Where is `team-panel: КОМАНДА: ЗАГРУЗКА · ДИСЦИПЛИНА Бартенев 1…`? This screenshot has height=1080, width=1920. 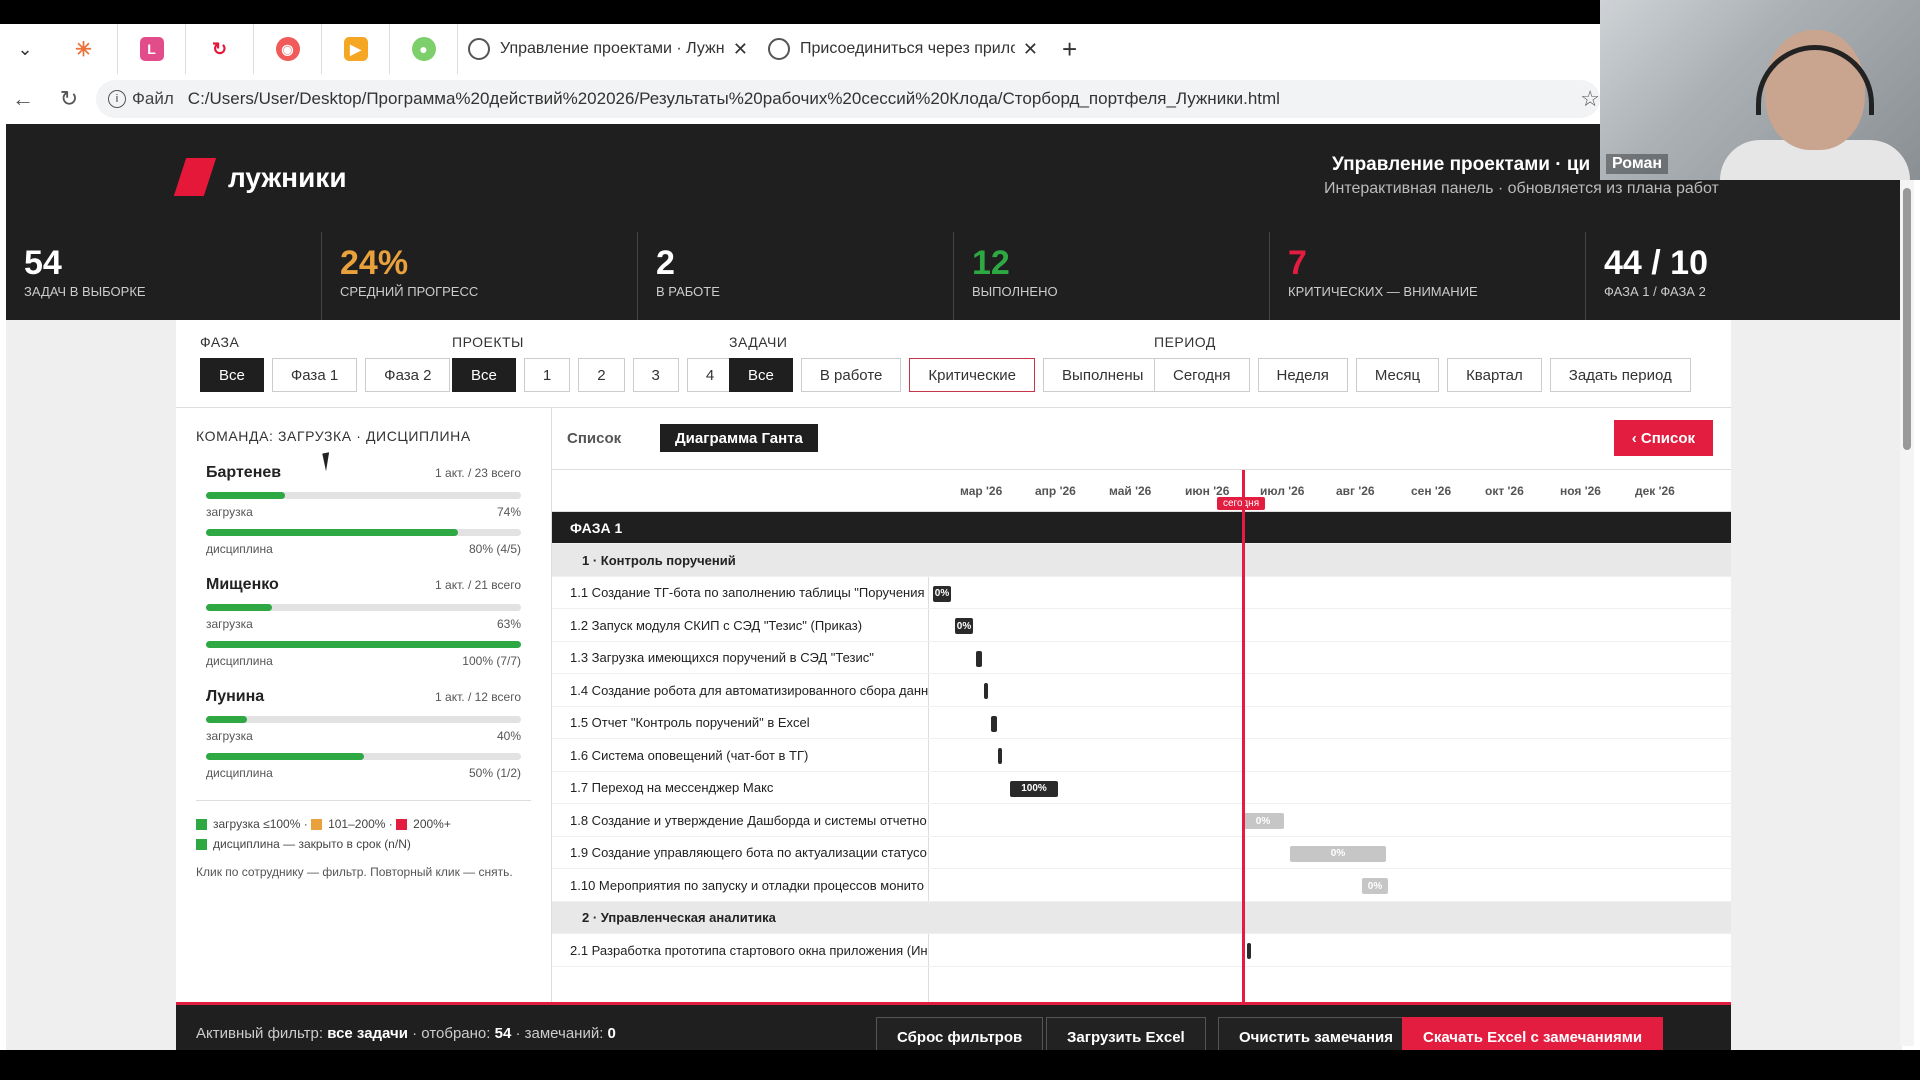 team-panel: КОМАНДА: ЗАГРУЗКА · ДИСЦИПЛИНА Бартенев 1… is located at coordinates (364, 705).